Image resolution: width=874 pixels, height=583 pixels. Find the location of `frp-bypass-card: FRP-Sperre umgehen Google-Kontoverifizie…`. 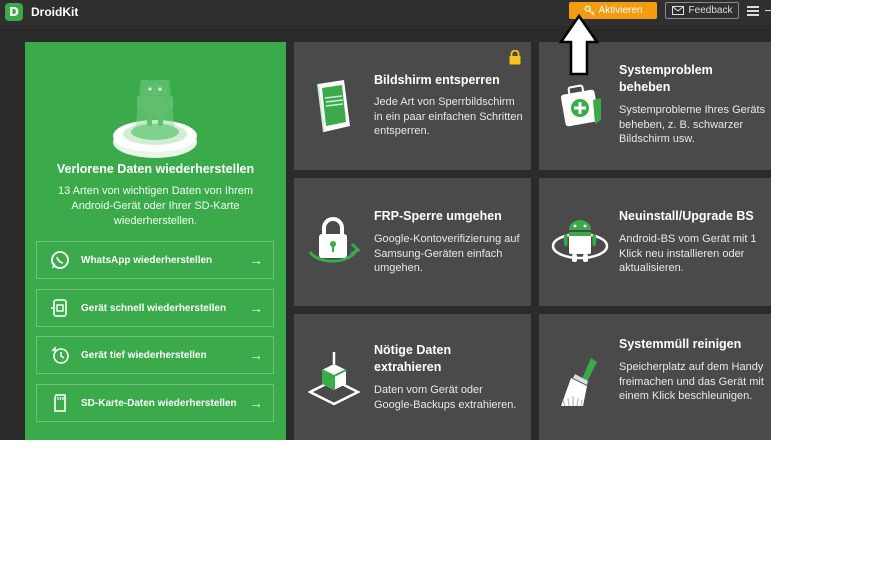

frp-bypass-card: FRP-Sperre umgehen Google-Kontoverifizie… is located at coordinates (412, 242).